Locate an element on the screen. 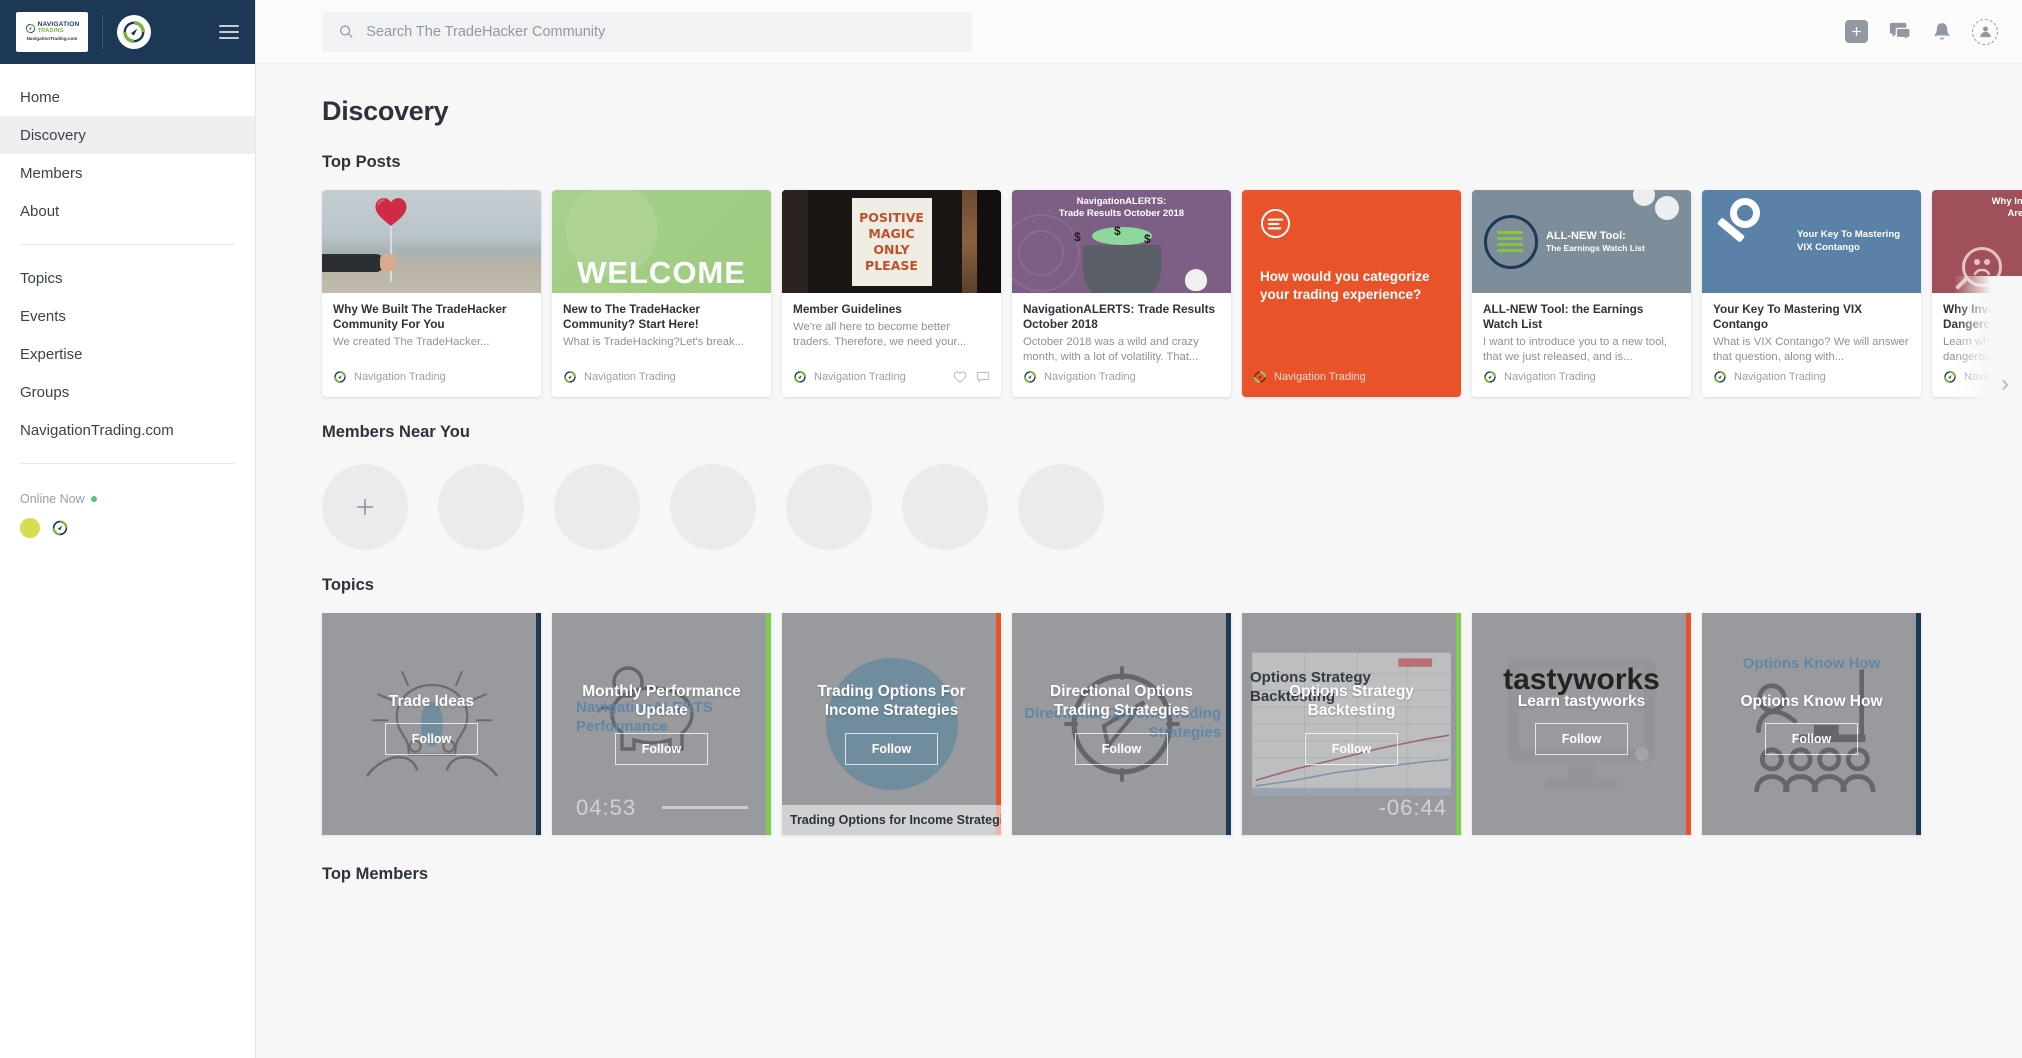  post-thumbnail is located at coordinates (431, 241).